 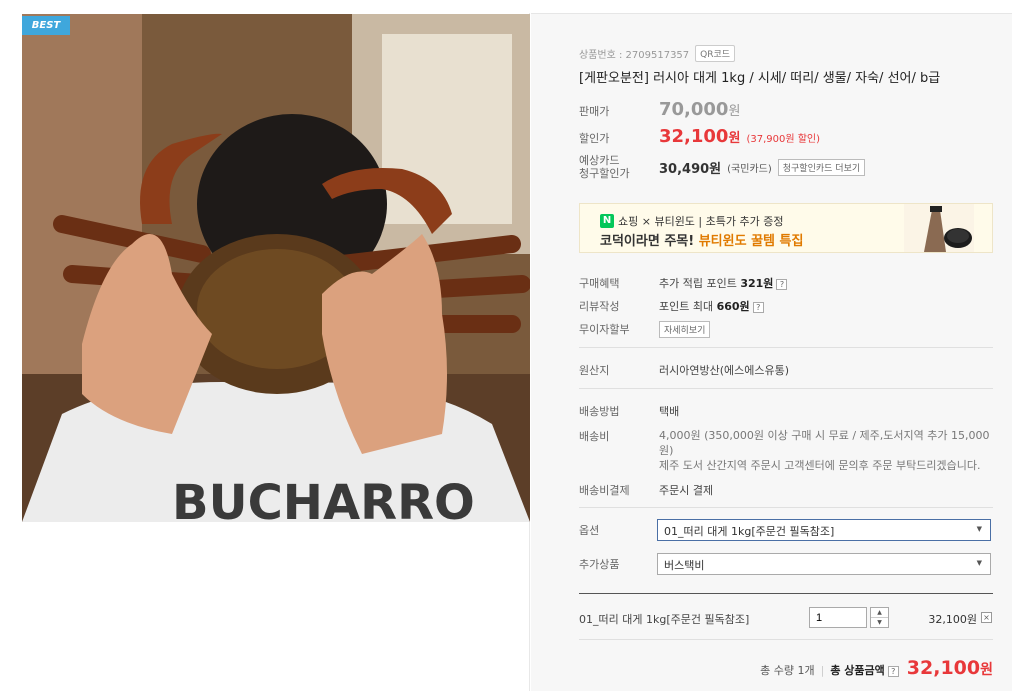 I want to click on selected-item-row: 01_떠리 대게 1kg[주문건 필독참조] ▲ ▼ 32,100원 ×, so click(x=786, y=619).